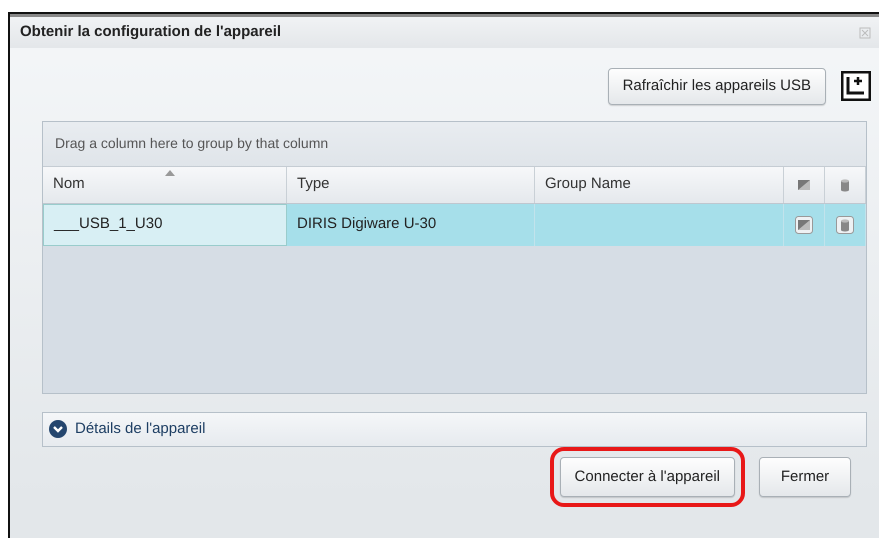 The height and width of the screenshot is (538, 879). Describe the element at coordinates (454, 429) in the screenshot. I see `details-expander: Détails de l'appareil` at that location.